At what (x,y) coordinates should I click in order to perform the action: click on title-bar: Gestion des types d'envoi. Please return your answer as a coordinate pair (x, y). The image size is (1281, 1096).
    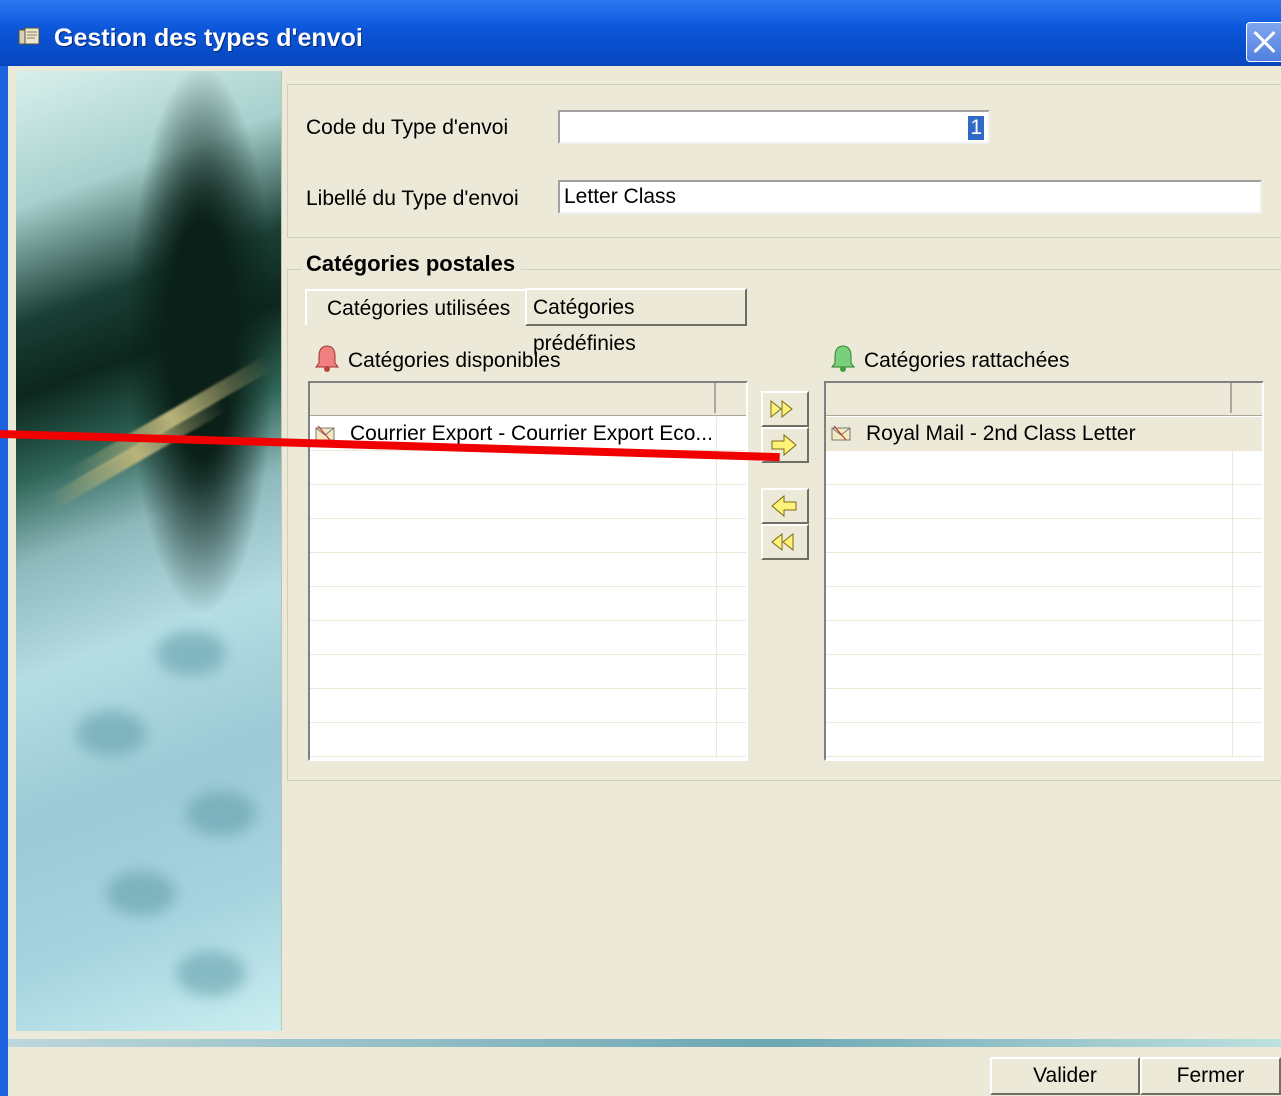
    Looking at the image, I should click on (640, 33).